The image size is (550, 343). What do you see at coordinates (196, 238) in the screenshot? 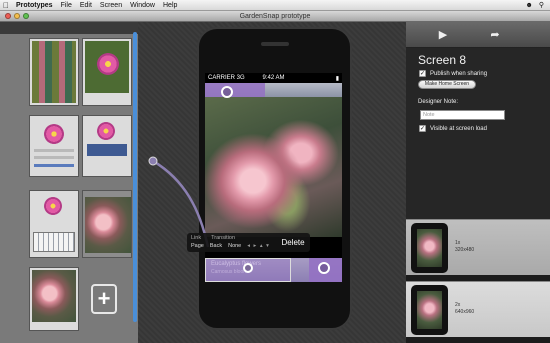
I see `link-header: Link` at bounding box center [196, 238].